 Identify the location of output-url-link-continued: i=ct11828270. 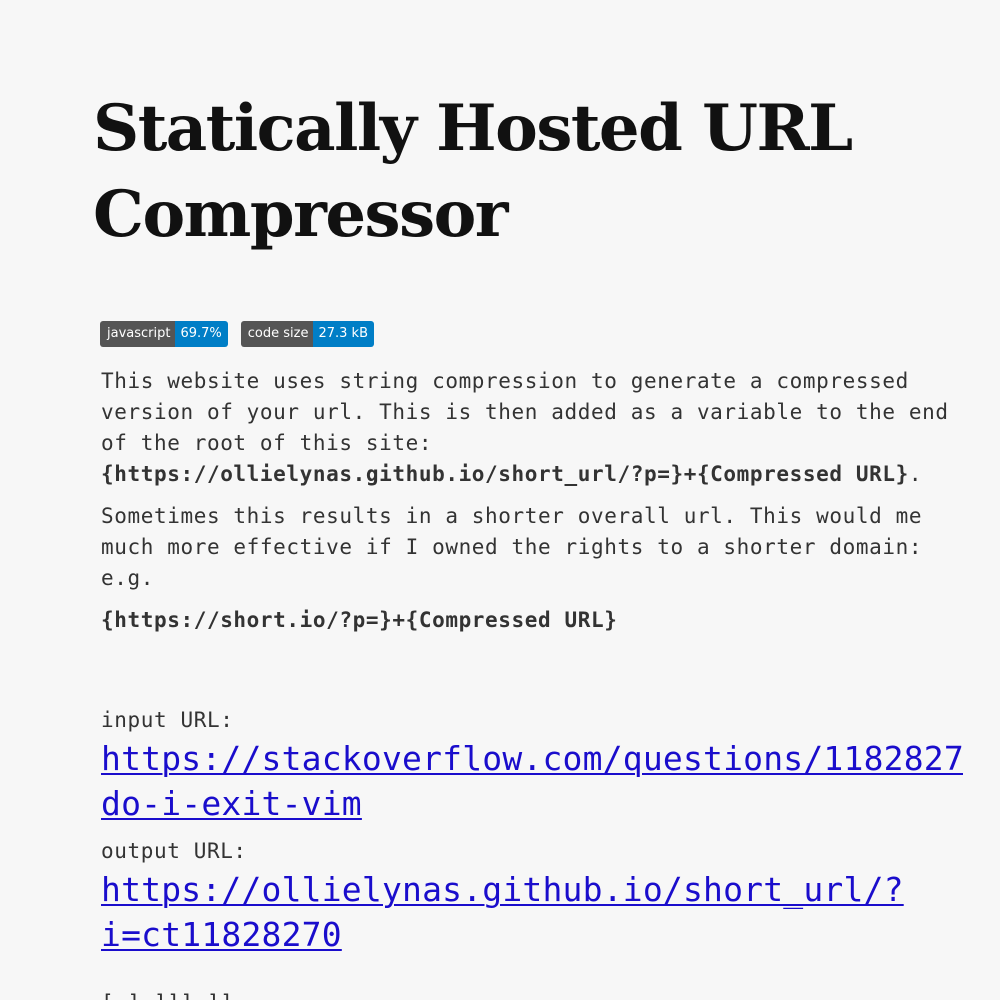
(541, 934).